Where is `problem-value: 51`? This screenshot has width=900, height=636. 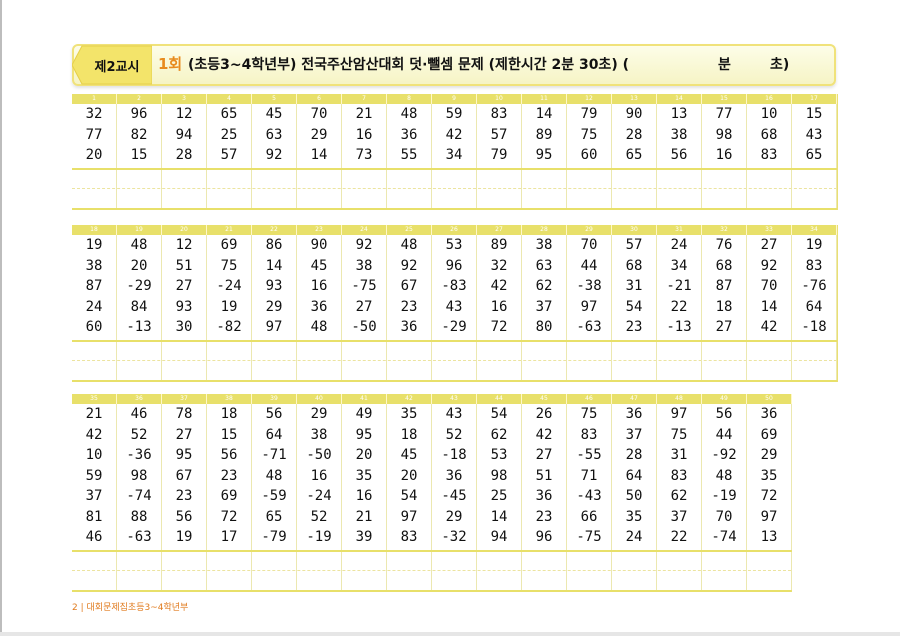
problem-value: 51 is located at coordinates (544, 475).